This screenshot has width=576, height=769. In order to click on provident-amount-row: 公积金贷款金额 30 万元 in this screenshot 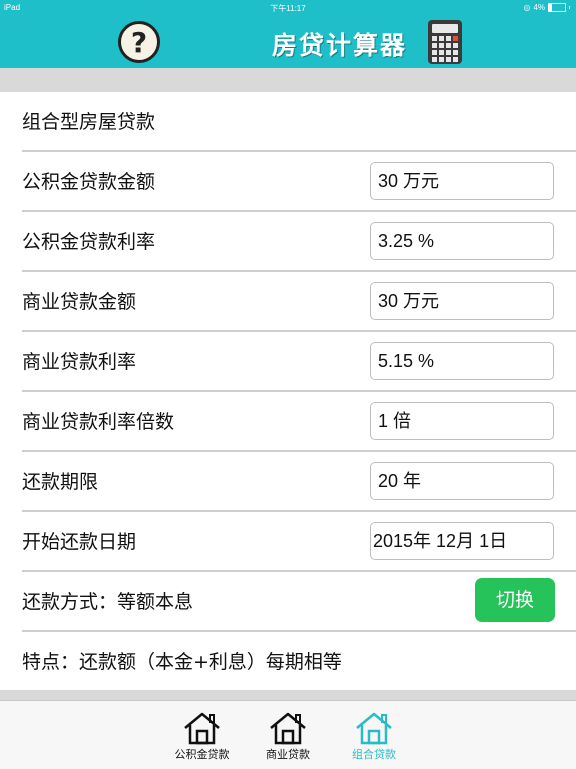, I will do `click(288, 182)`.